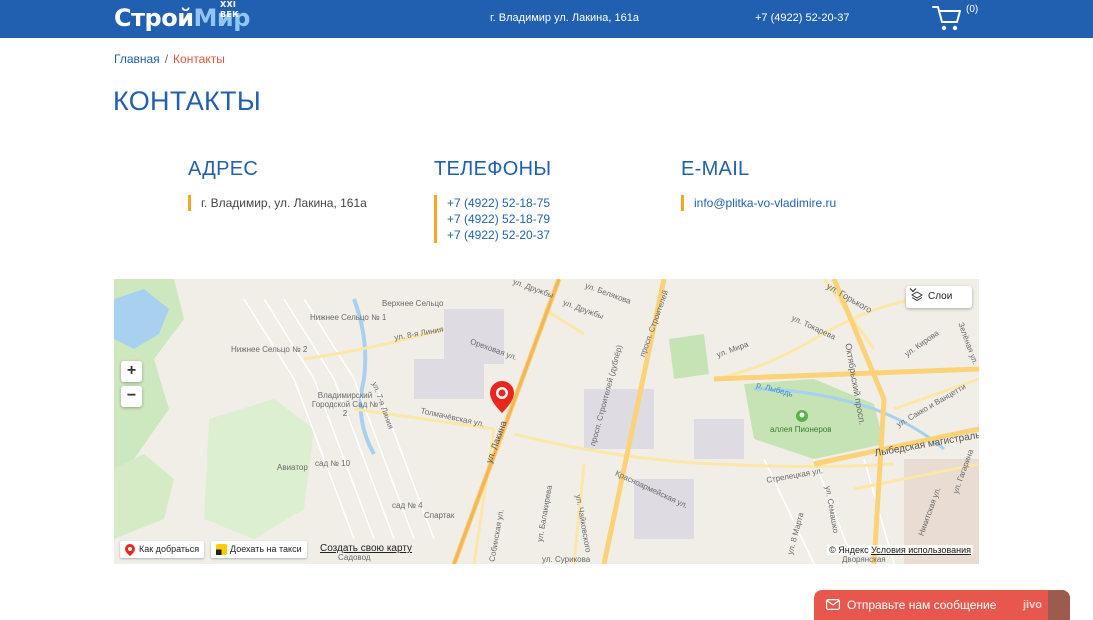 This screenshot has width=1093, height=620. What do you see at coordinates (131, 371) in the screenshot?
I see `zoom-in-button: +` at bounding box center [131, 371].